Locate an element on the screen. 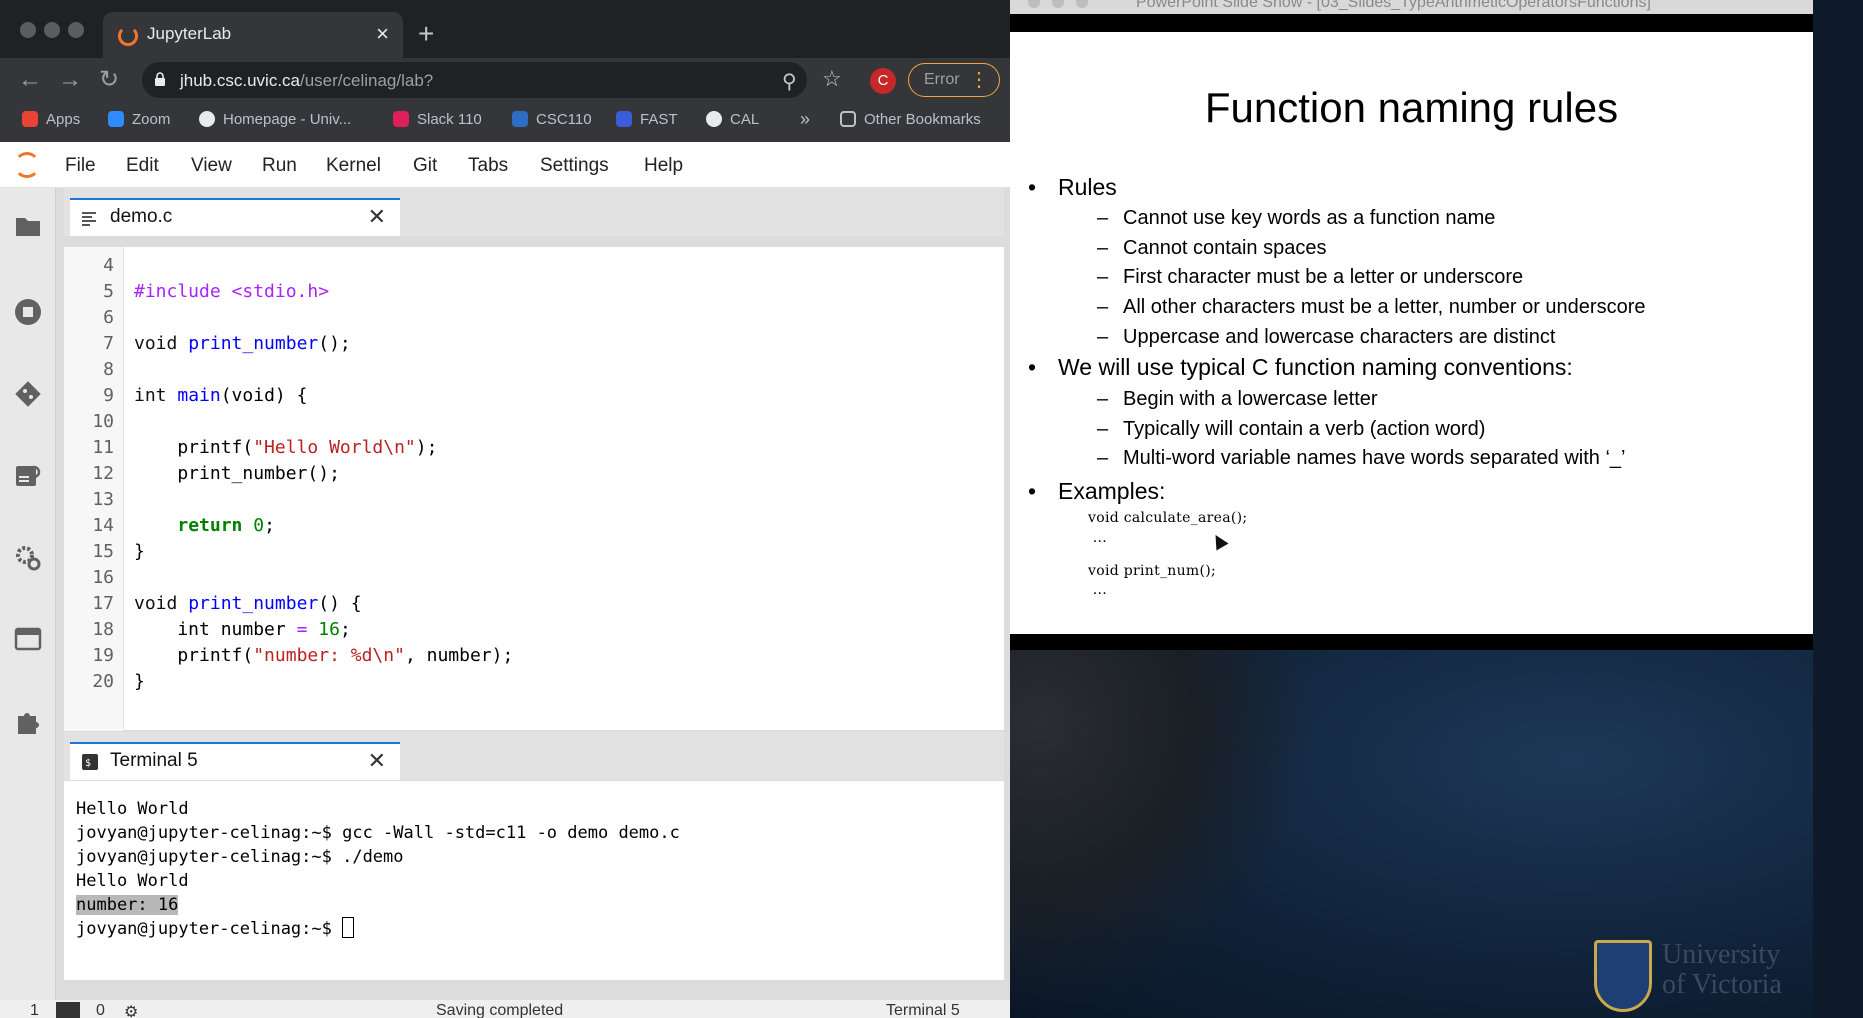 The width and height of the screenshot is (1863, 1018). commands-palette-icon is located at coordinates (28, 476).